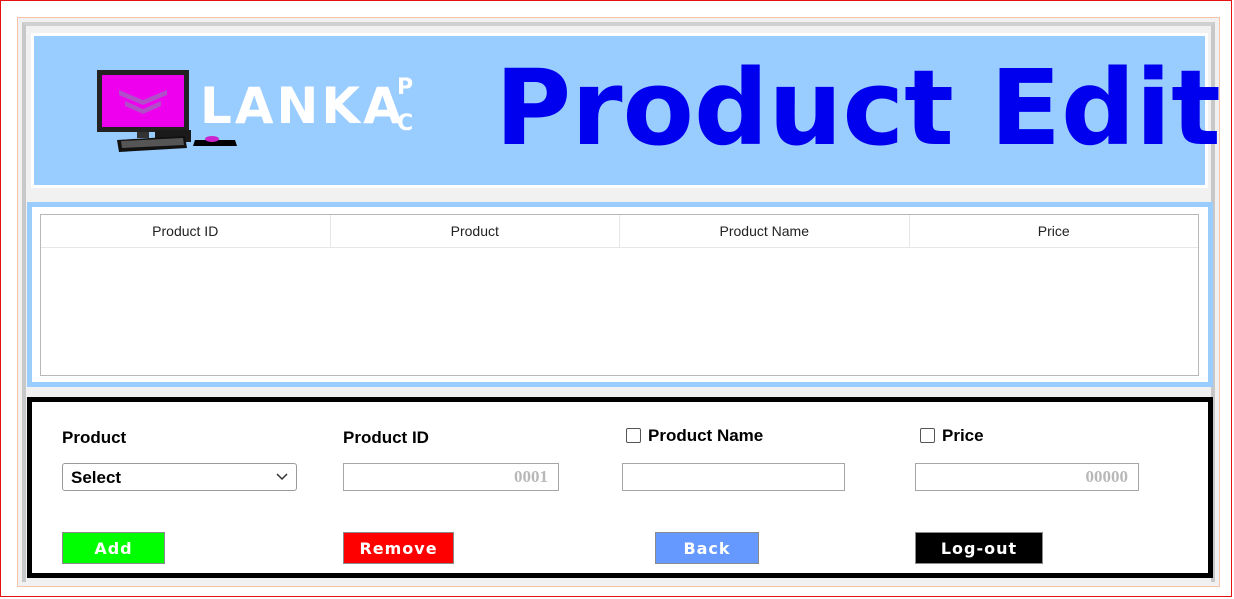  Describe the element at coordinates (963, 435) in the screenshot. I see `price-label: Price` at that location.